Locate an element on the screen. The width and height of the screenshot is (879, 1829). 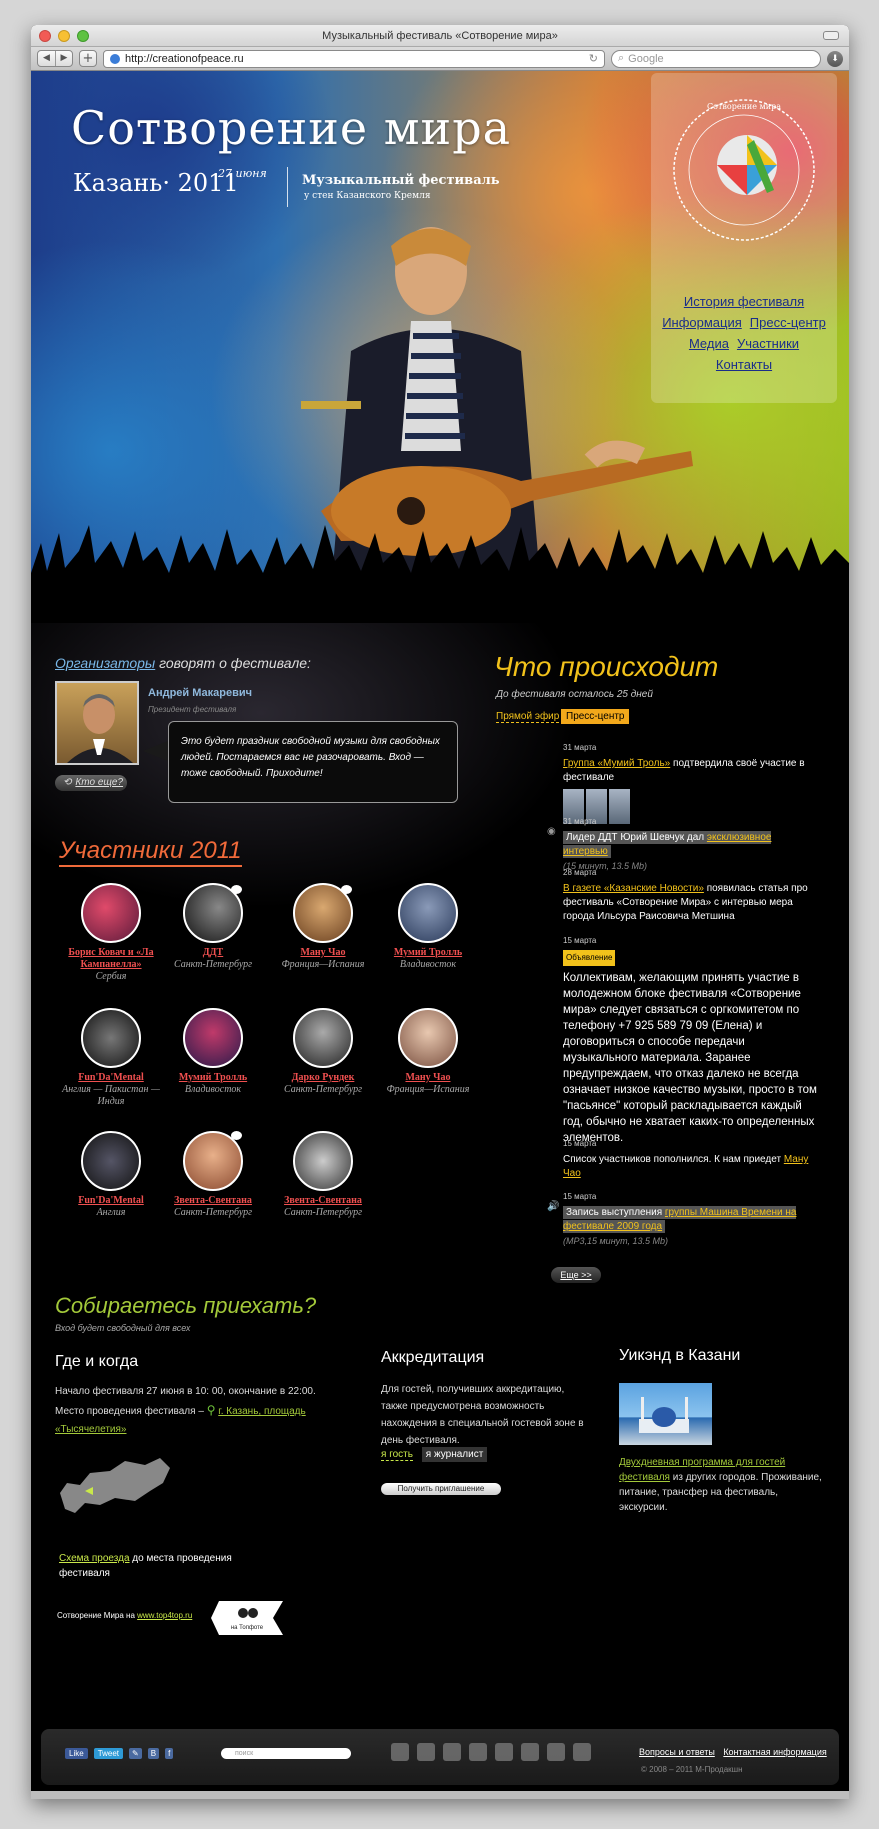
artist-name: Дарко Рундек is located at coordinates (323, 1078).